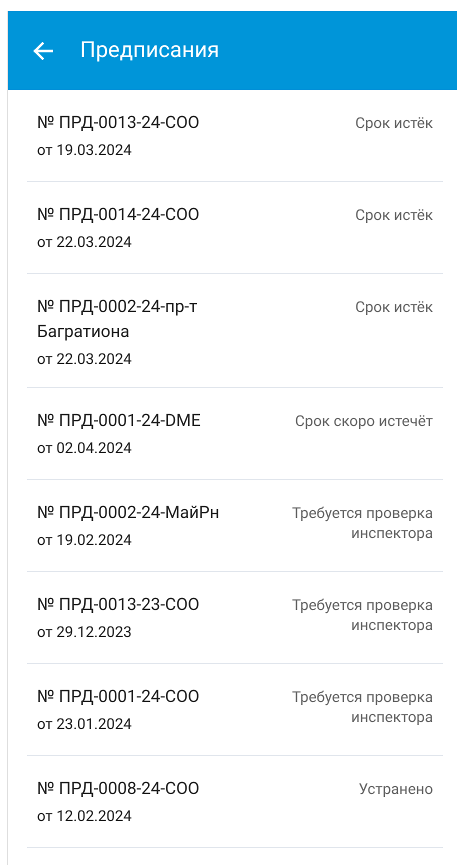 The height and width of the screenshot is (865, 457). Describe the element at coordinates (118, 789) in the screenshot. I see `order-number: № ПРД-0008-24-СОО` at that location.